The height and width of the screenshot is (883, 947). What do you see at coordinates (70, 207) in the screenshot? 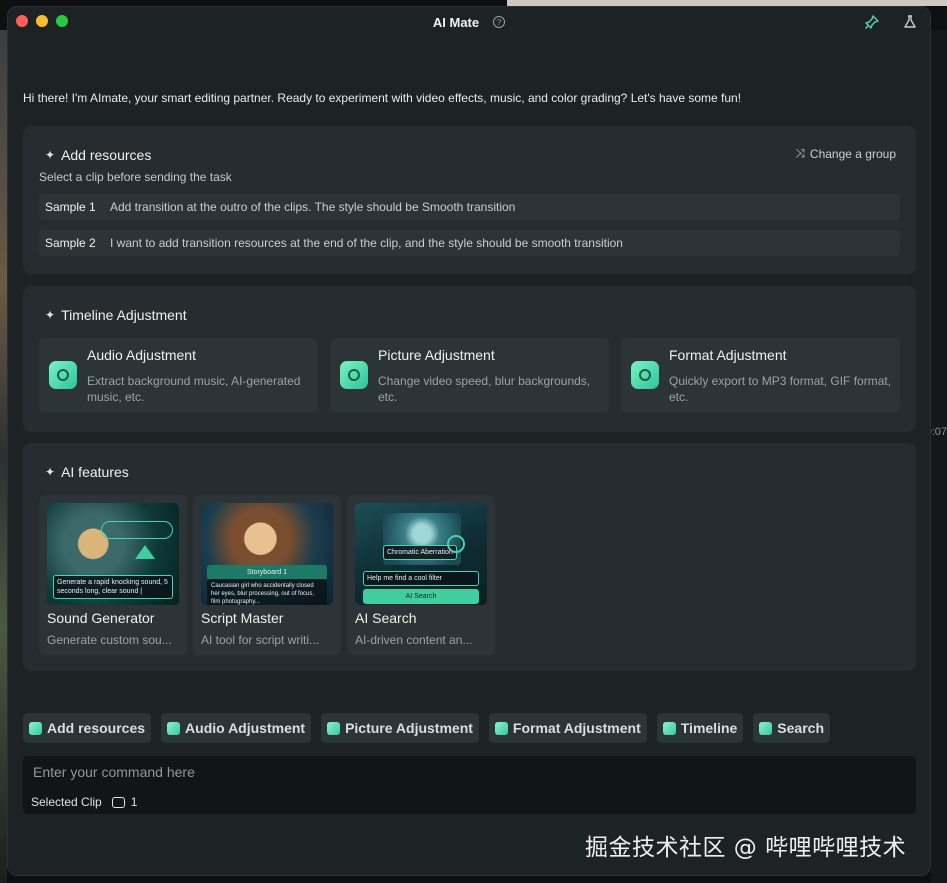
I see `sample-label: Sample 1` at bounding box center [70, 207].